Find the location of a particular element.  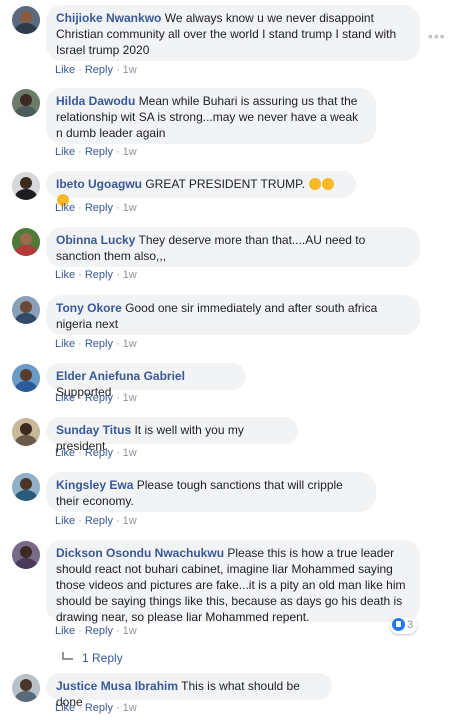

reply-arrow-icon is located at coordinates (67, 656).